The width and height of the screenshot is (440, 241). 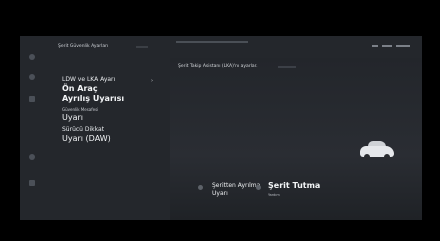 What do you see at coordinates (287, 67) in the screenshot?
I see `content-title-divider` at bounding box center [287, 67].